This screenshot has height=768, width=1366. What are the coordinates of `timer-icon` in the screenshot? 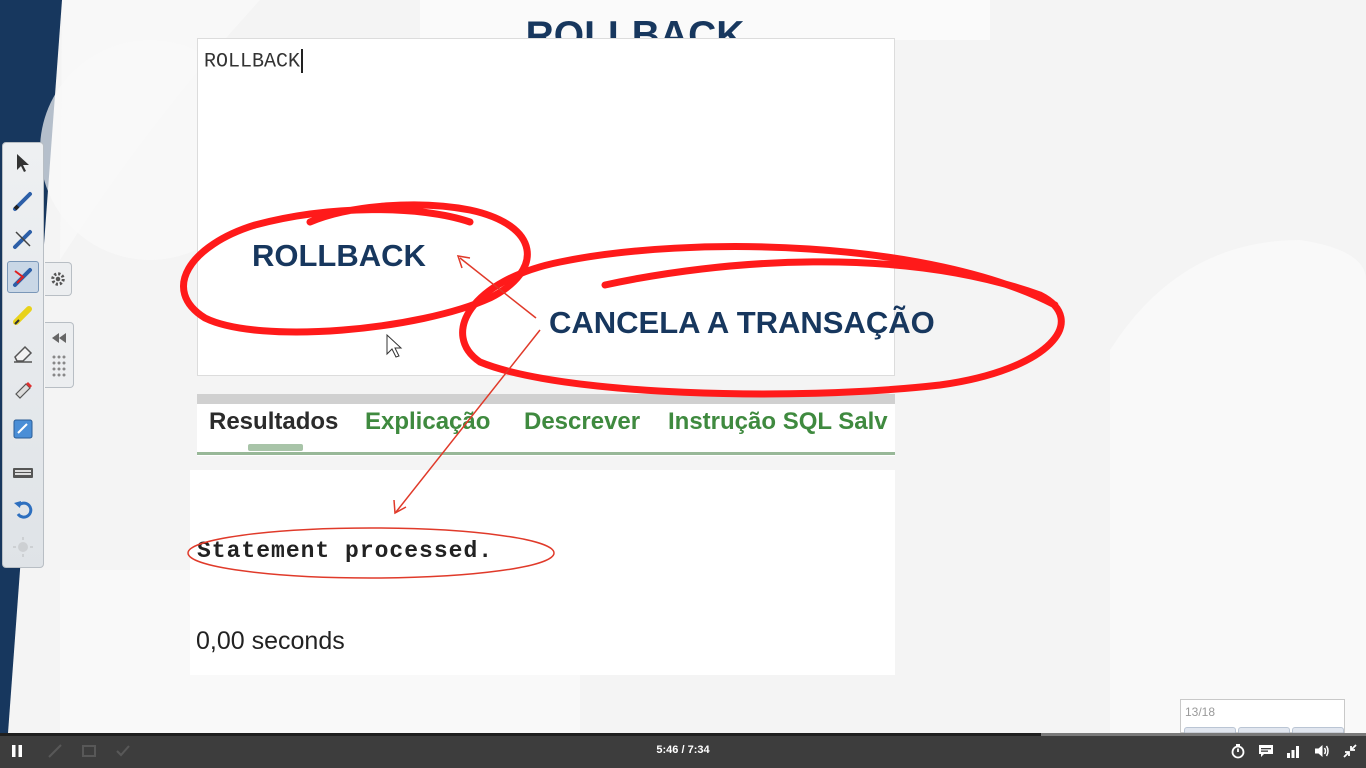 It's located at (1238, 751).